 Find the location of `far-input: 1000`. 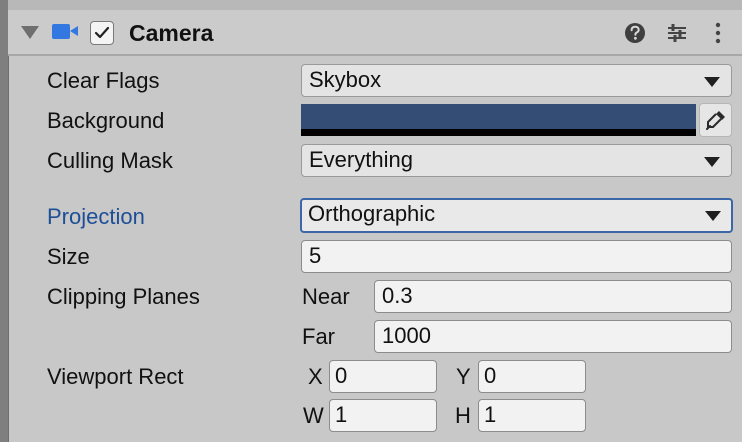

far-input: 1000 is located at coordinates (553, 336).